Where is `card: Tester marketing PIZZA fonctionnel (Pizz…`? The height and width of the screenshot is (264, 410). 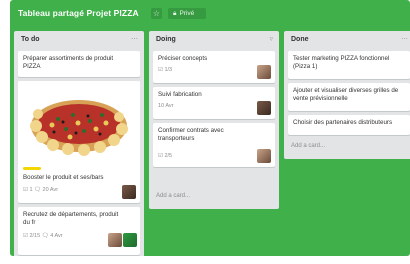
card: Tester marketing PIZZA fonctionnel (Pizz… is located at coordinates (349, 65).